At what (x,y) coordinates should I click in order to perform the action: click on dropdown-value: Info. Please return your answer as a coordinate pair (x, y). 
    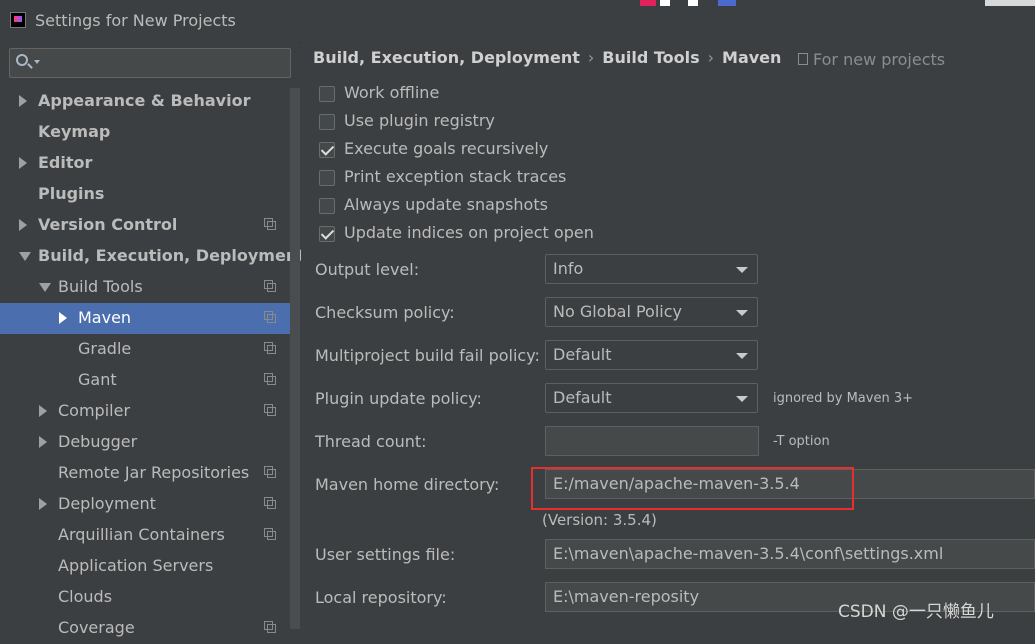
    Looking at the image, I should click on (568, 268).